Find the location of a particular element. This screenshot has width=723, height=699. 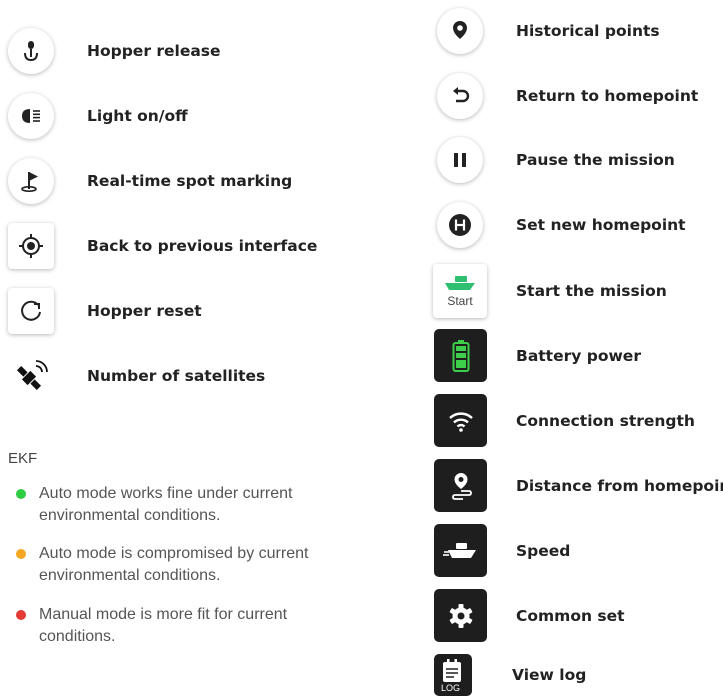

legend-row-battery: Battery power is located at coordinates (537, 355).